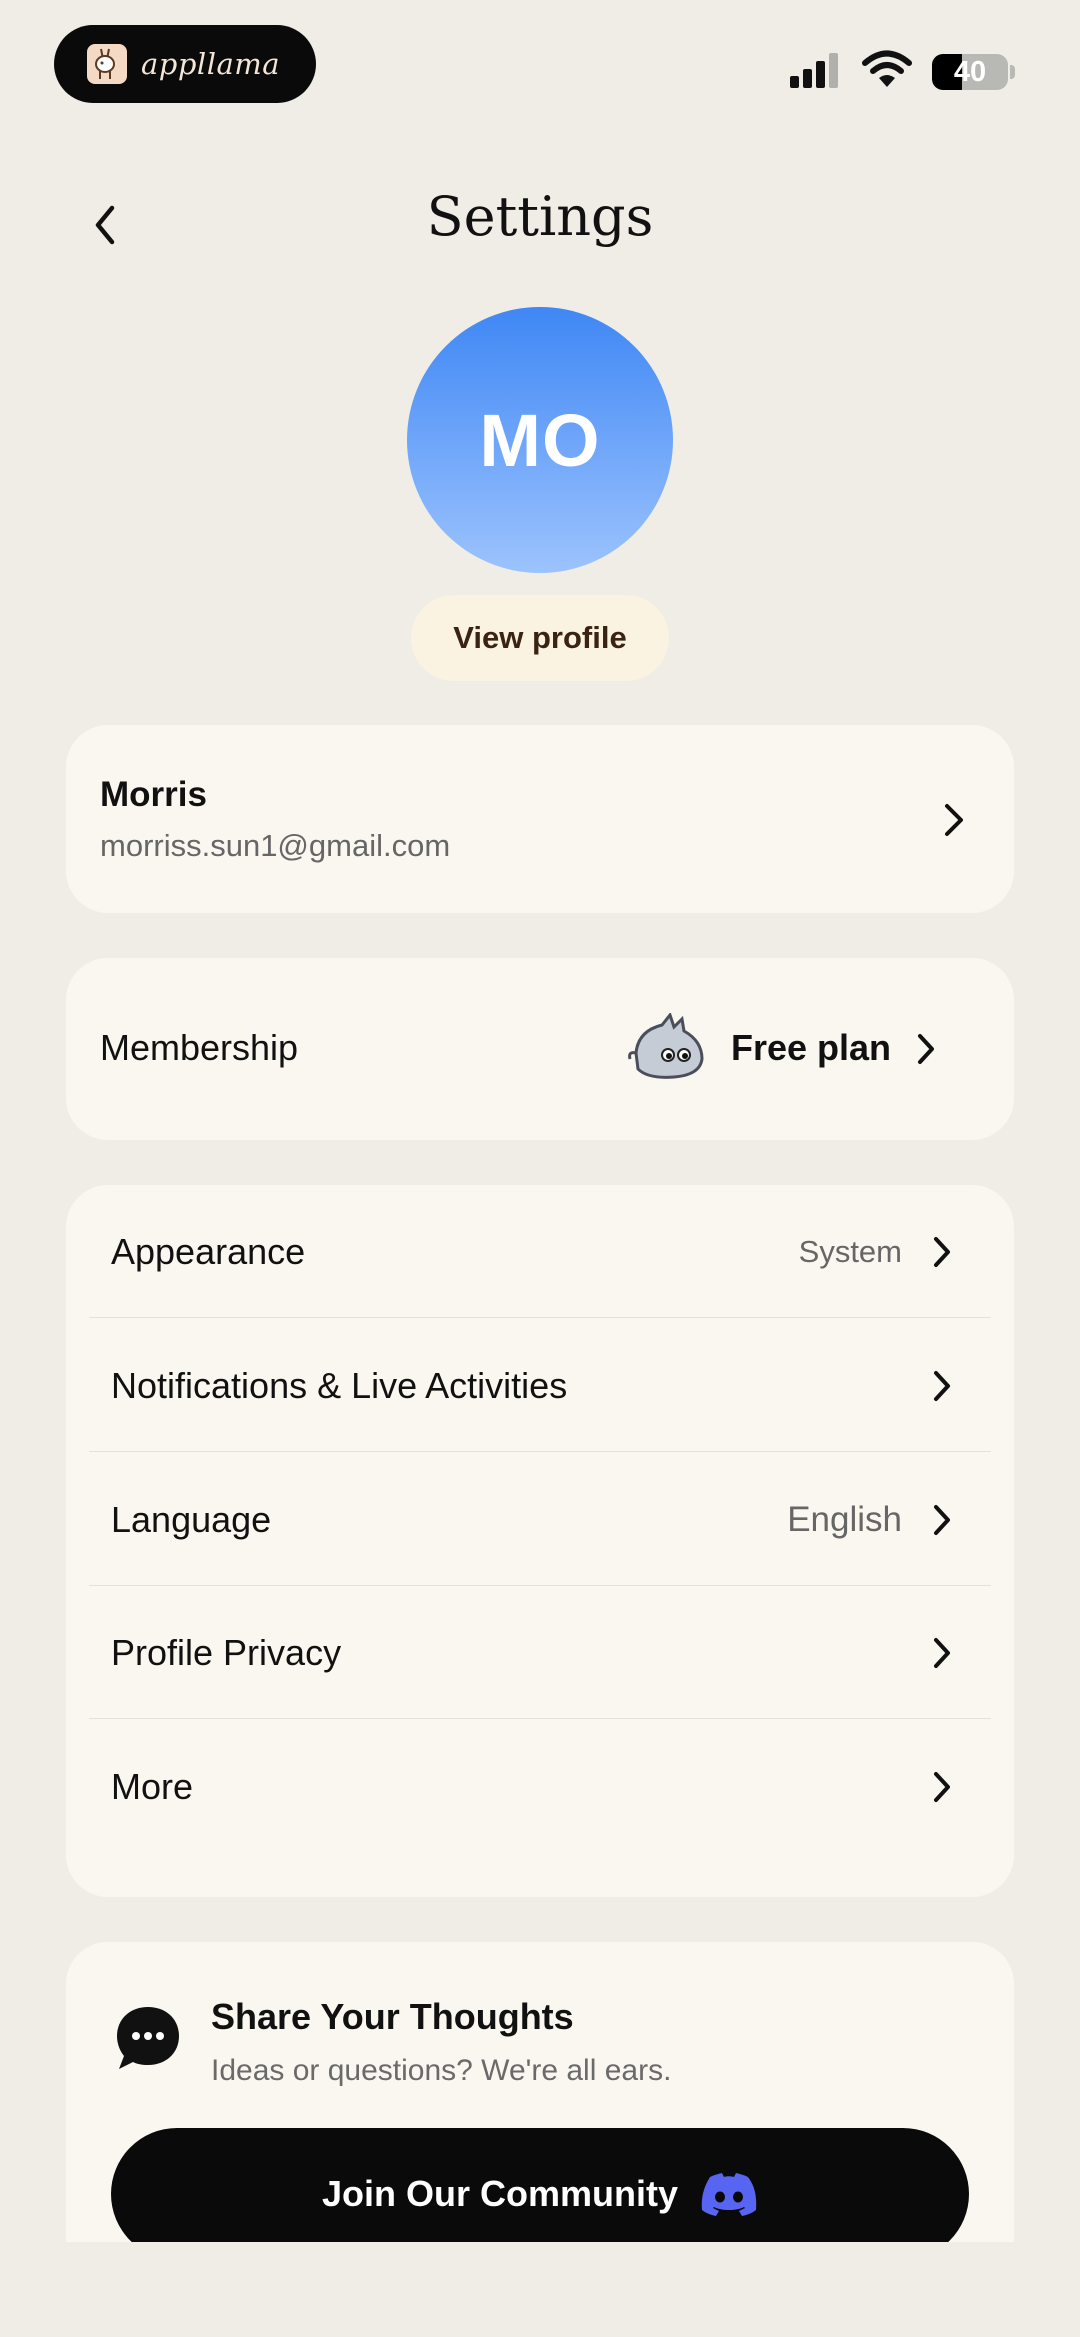 The height and width of the screenshot is (2337, 1080). I want to click on page-title: Settings, so click(540, 216).